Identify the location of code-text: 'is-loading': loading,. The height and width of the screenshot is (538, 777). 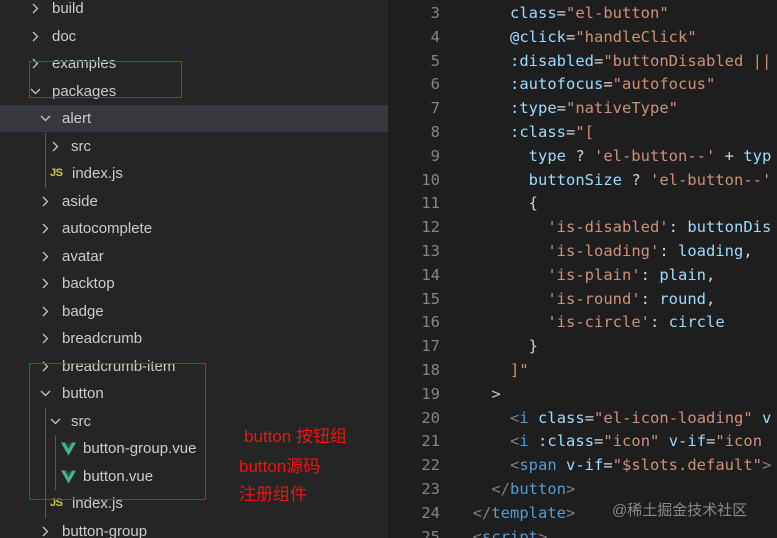
(650, 251).